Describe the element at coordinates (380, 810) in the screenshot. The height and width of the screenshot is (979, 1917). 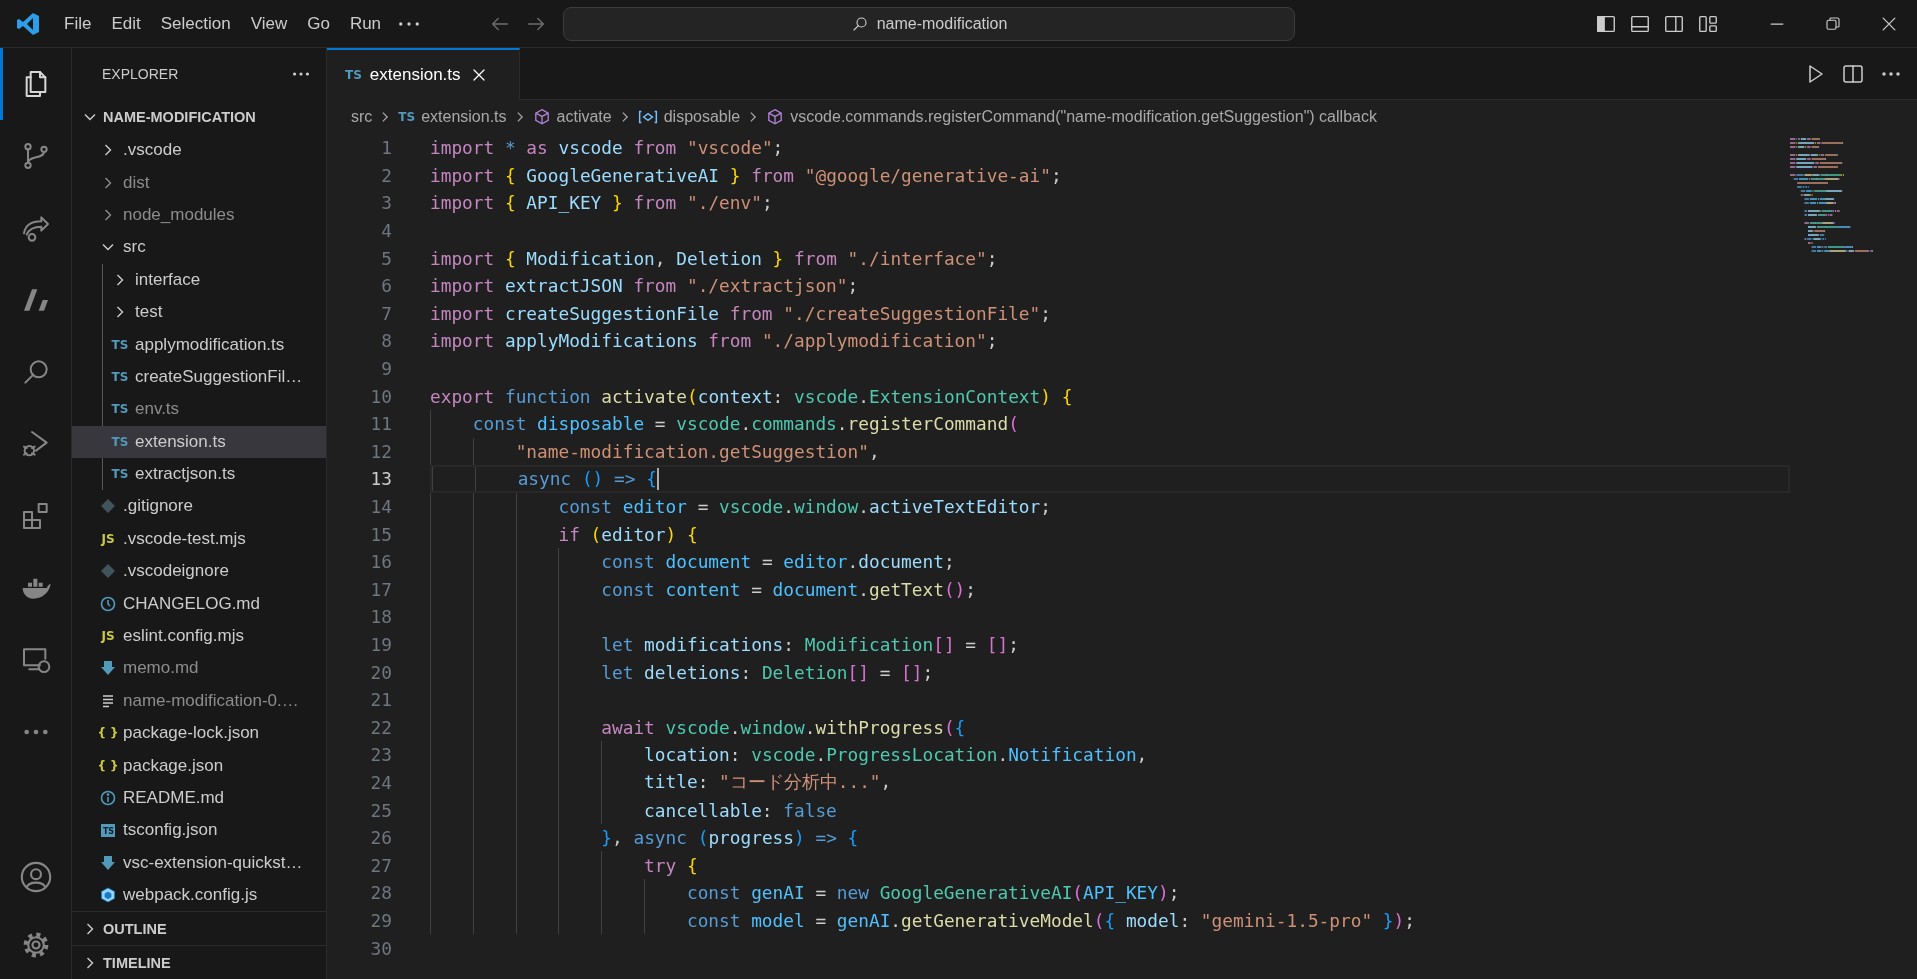
I see `line-number: 25` at that location.